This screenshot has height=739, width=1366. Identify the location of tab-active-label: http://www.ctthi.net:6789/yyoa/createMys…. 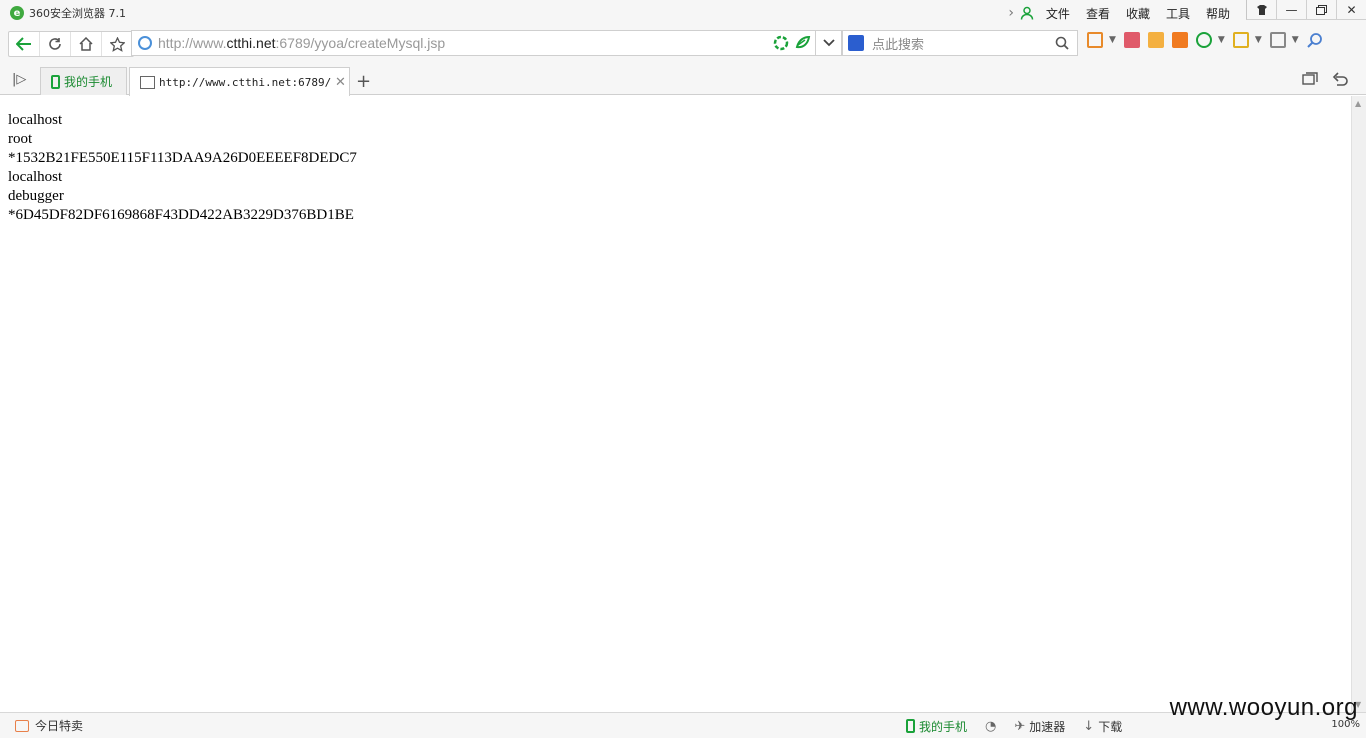
(245, 82).